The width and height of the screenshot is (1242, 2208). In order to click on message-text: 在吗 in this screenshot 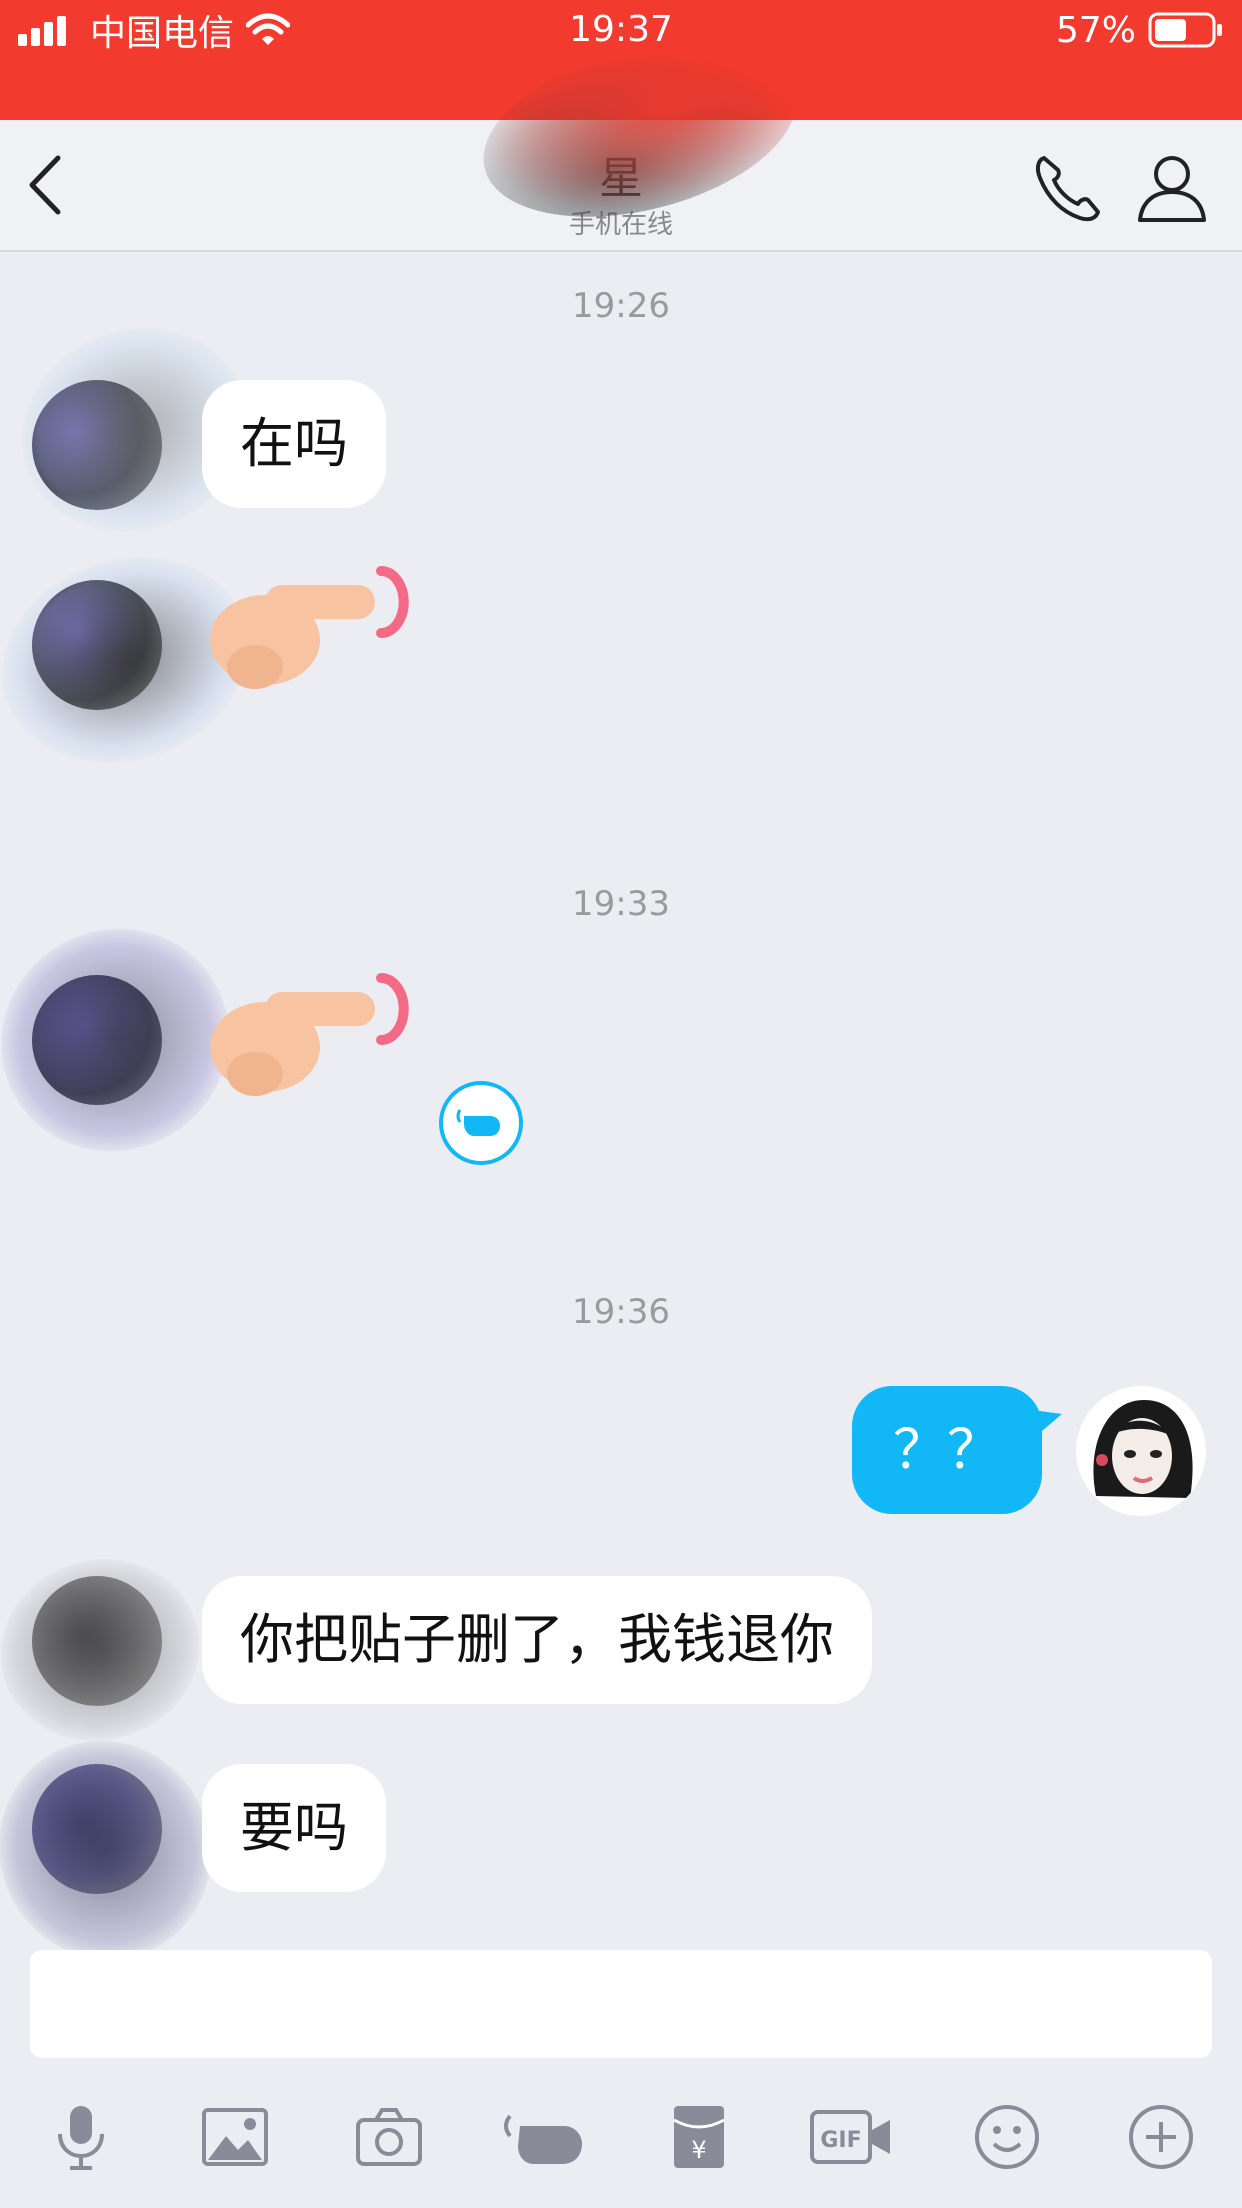, I will do `click(294, 443)`.